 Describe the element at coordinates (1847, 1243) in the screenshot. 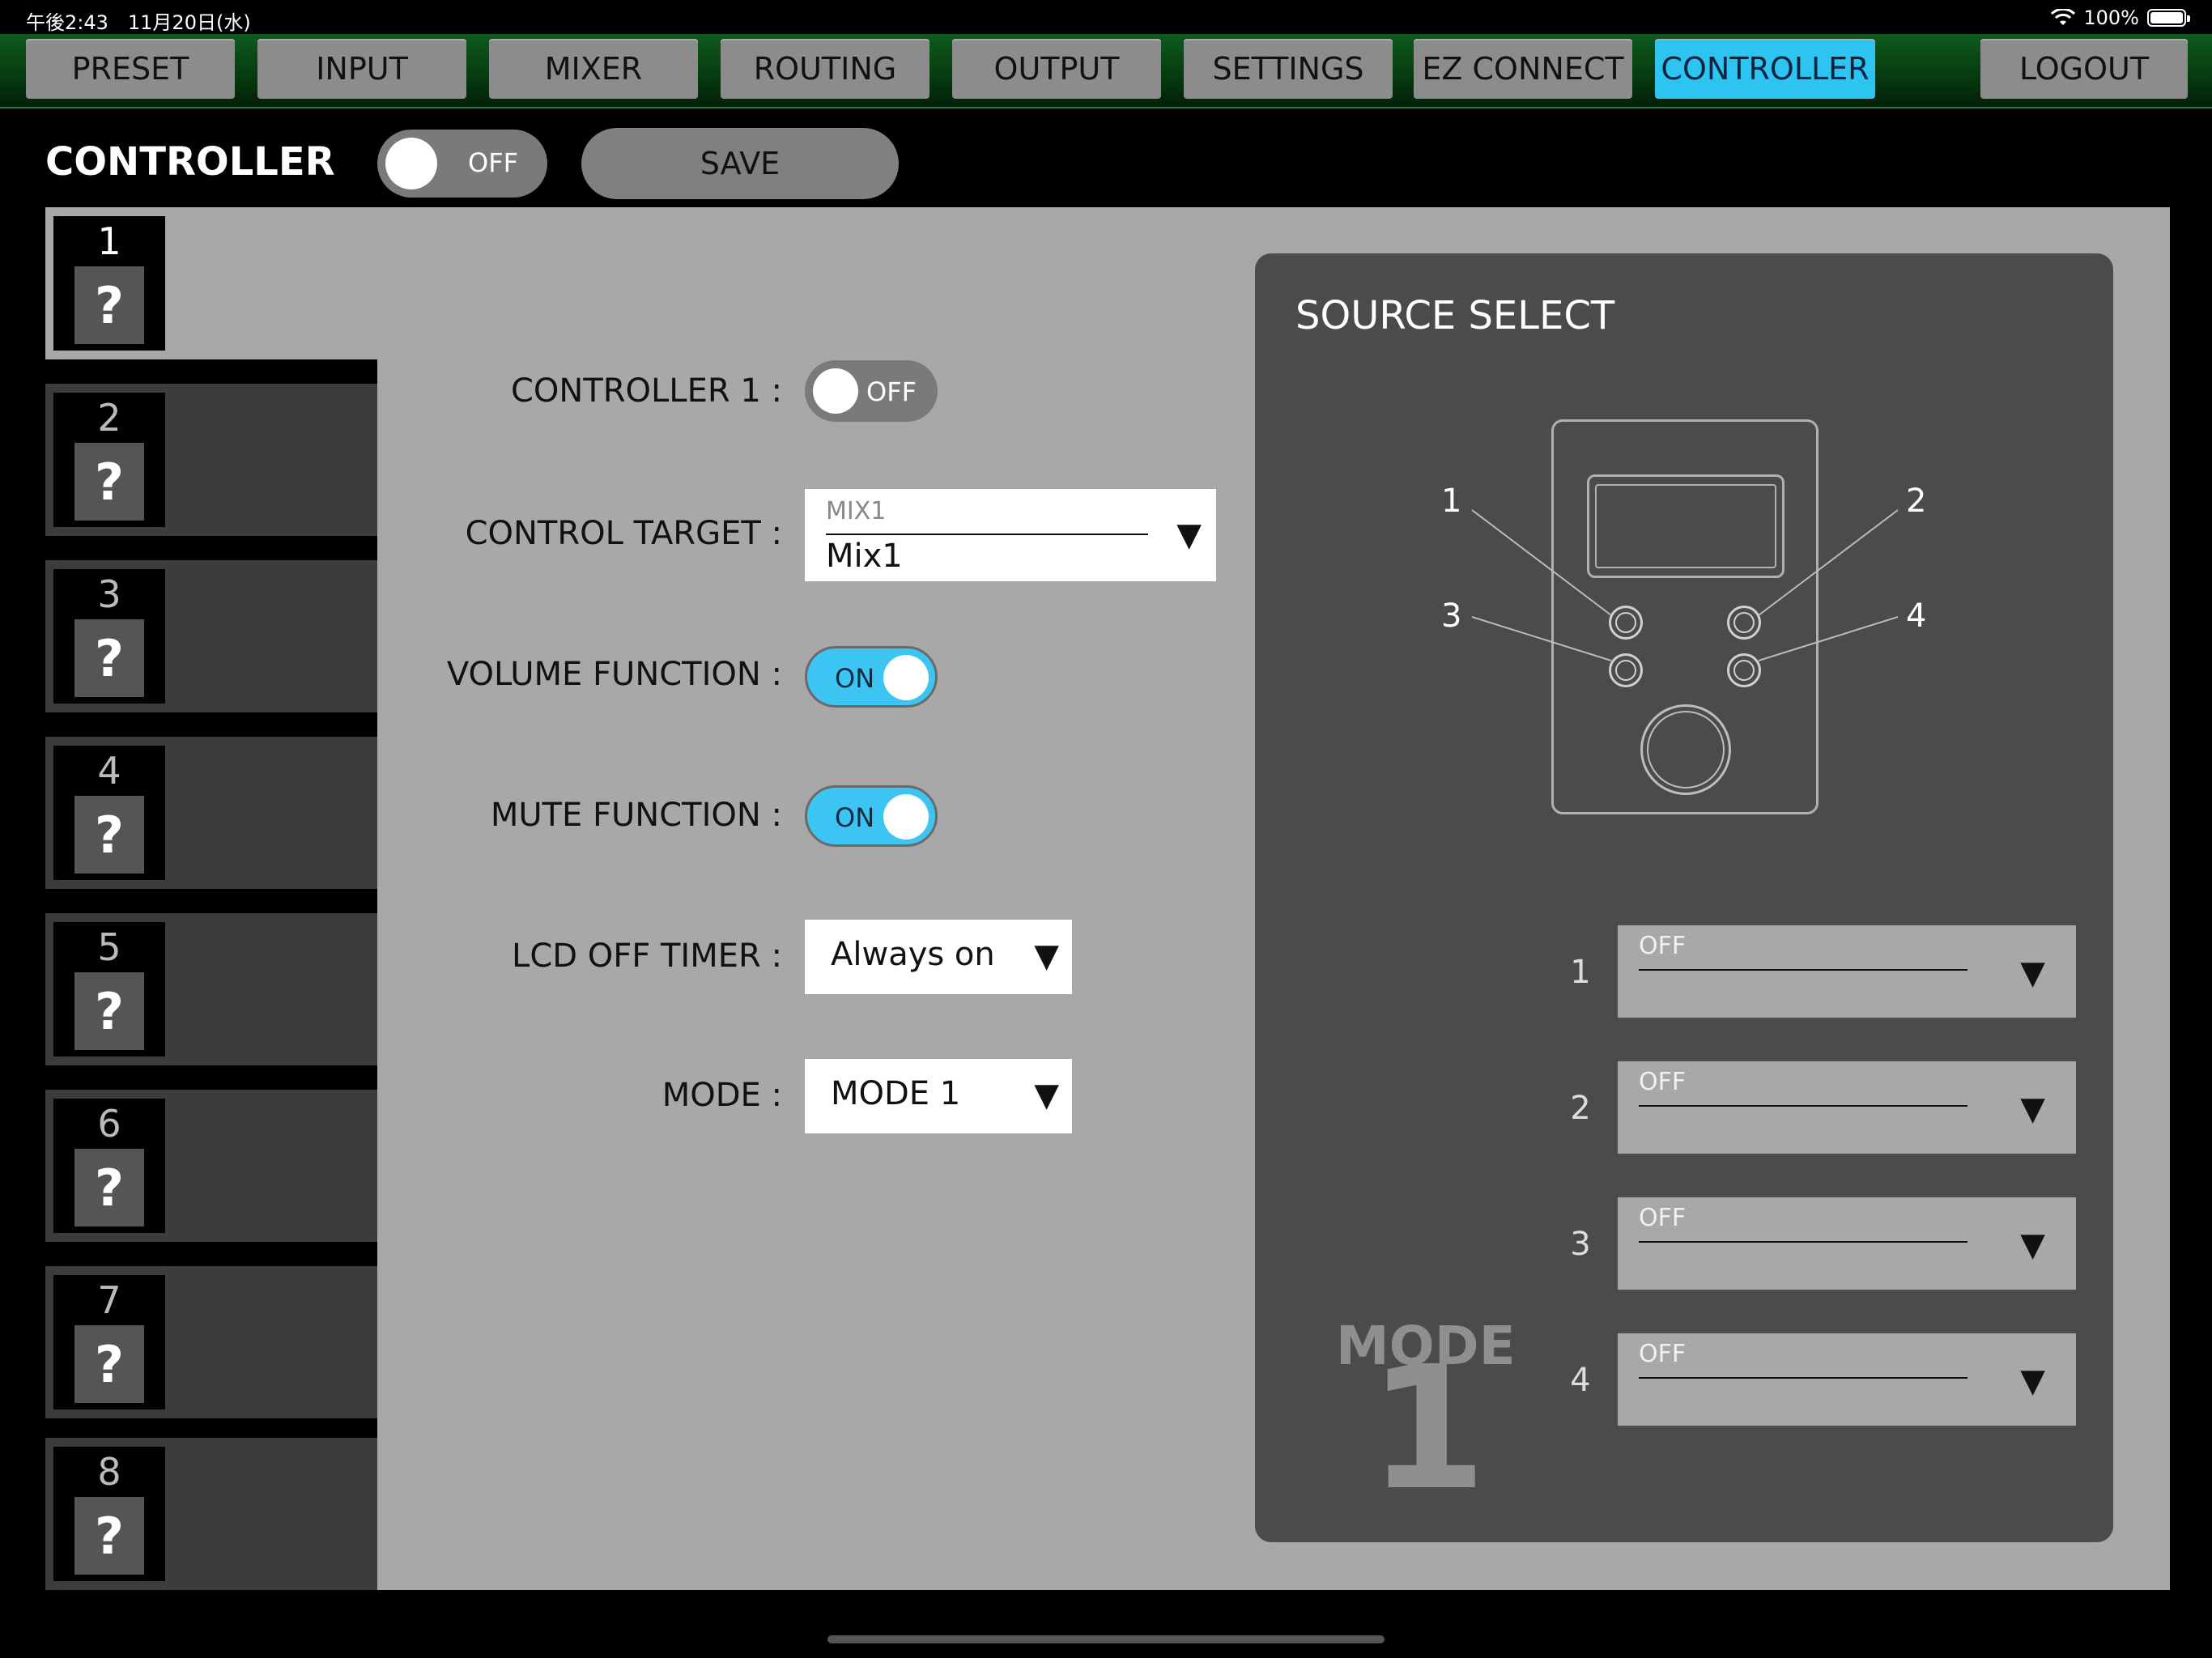

I see `source-3-select: OFF ▼` at that location.